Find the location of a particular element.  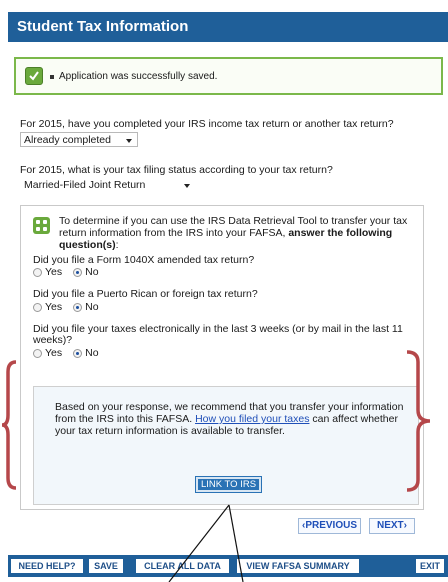

foreign-return-radios: Yes No is located at coordinates (71, 307).